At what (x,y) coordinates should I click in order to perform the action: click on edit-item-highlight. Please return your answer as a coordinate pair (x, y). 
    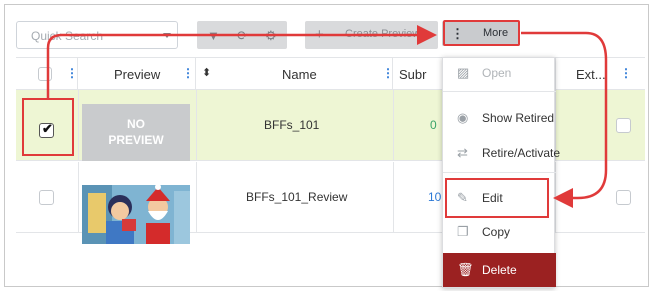
    Looking at the image, I should click on (497, 198).